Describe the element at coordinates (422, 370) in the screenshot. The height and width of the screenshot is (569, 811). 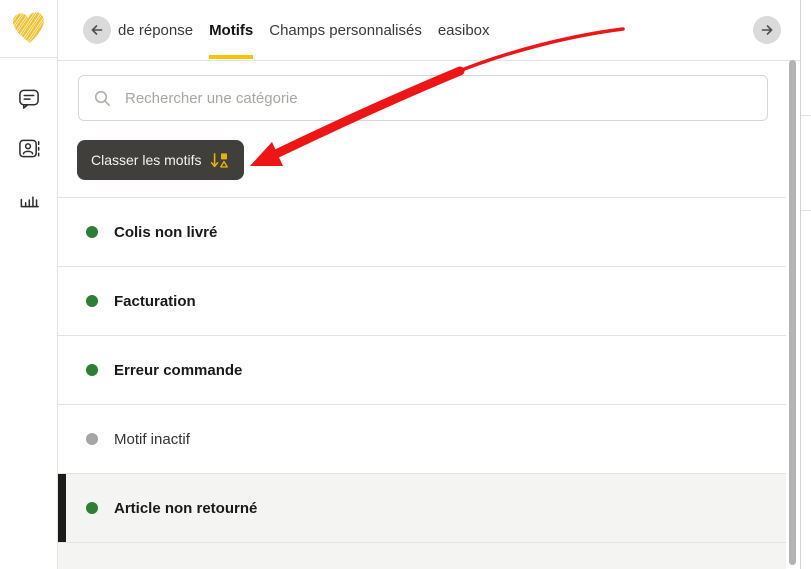
I see `category-row: Erreur commande` at that location.